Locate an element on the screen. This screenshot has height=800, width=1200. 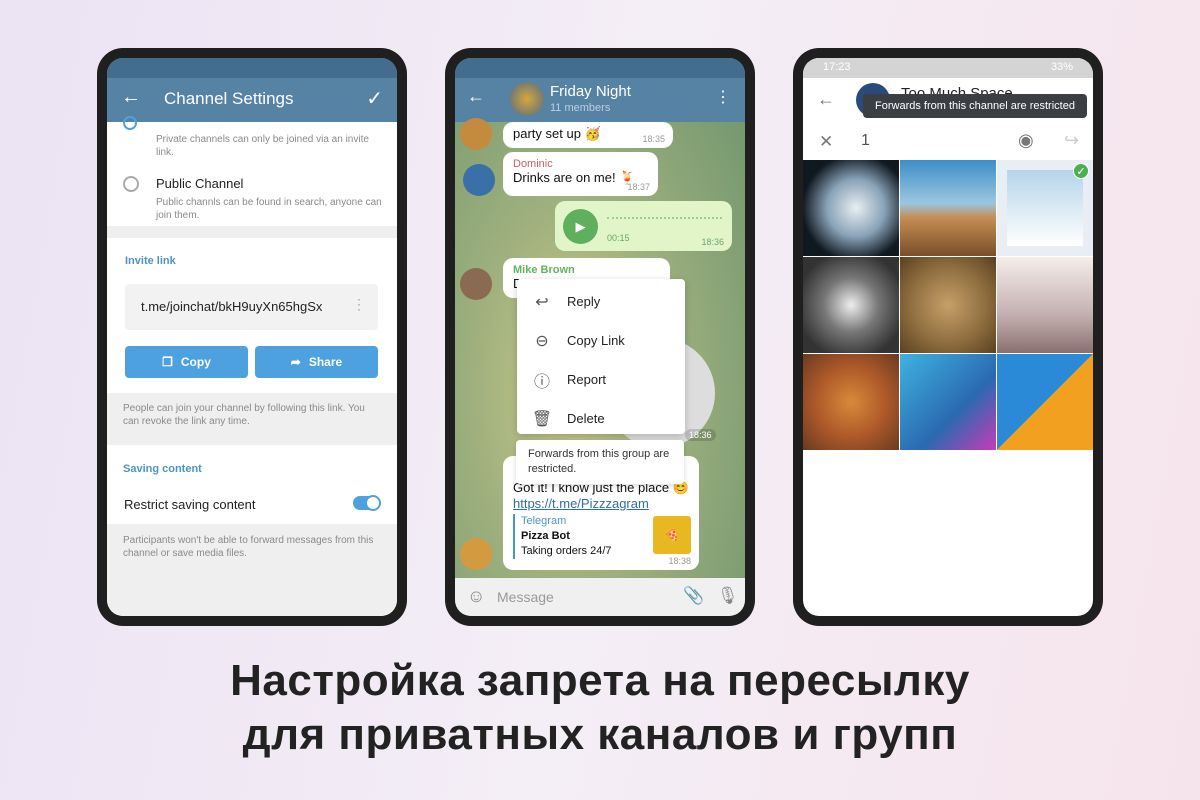
saving-header: Saving content is located at coordinates (162, 469).